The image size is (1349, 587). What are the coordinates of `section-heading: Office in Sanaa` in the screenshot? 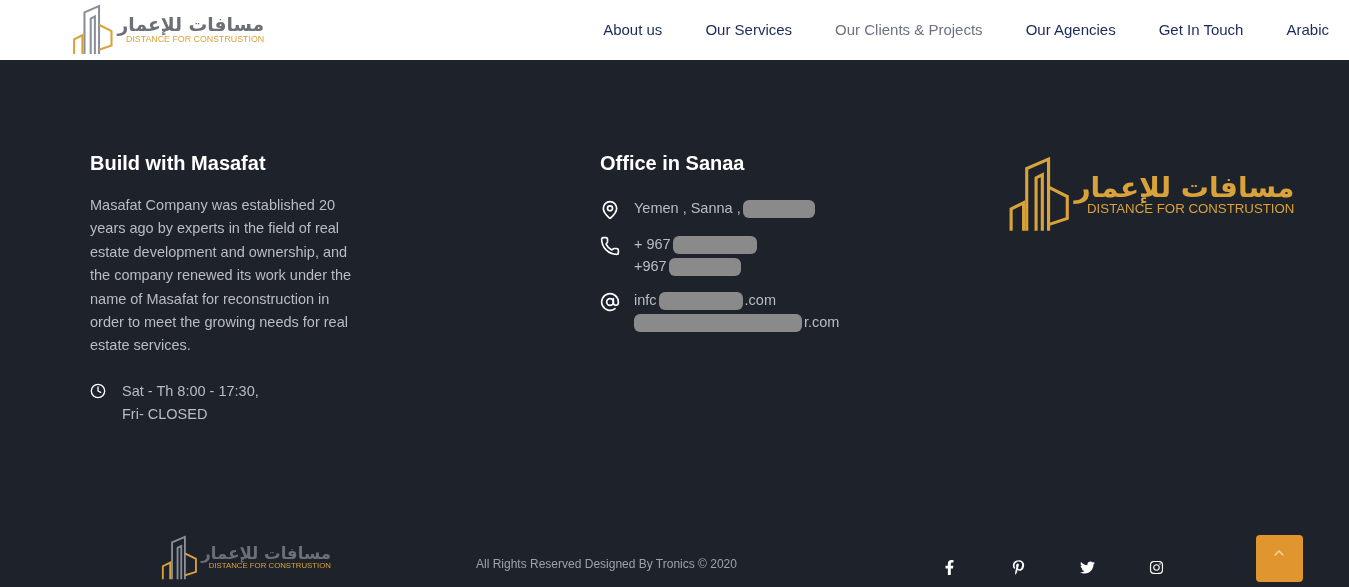 It's located at (673, 163).